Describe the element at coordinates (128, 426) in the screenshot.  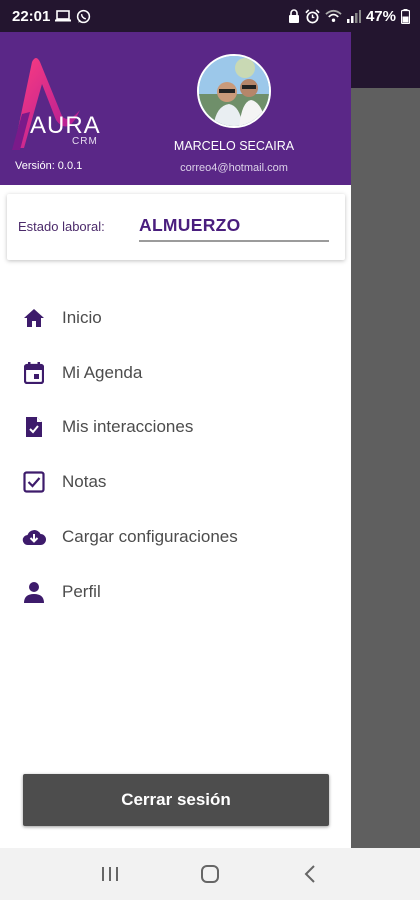
I see `menu-item-label: Mis interacciones` at that location.